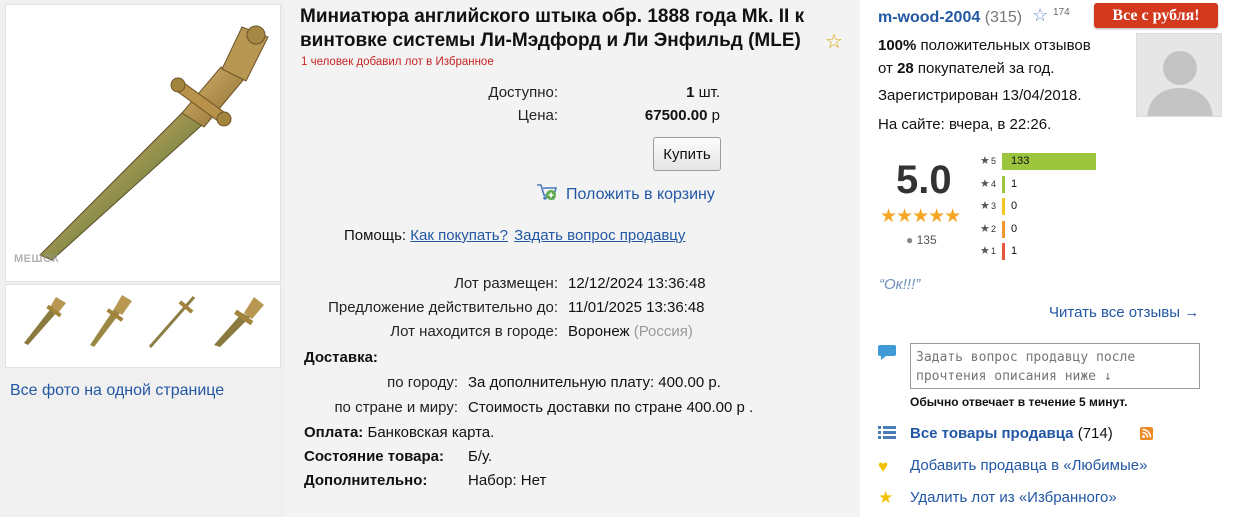  What do you see at coordinates (640, 195) in the screenshot?
I see `add-to-cart-link: Положить в корзину` at bounding box center [640, 195].